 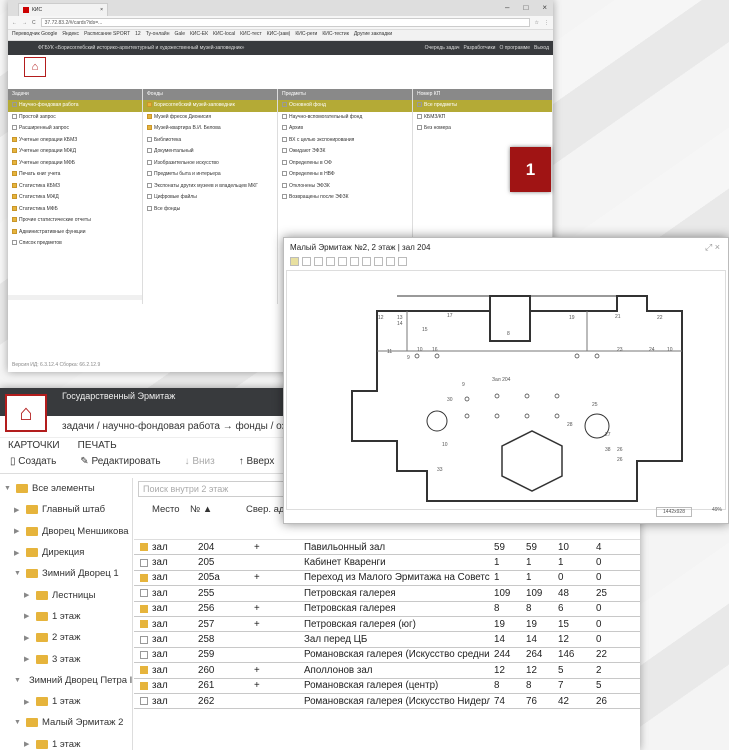 I want to click on nav-item: Экспонаты других музеев и владельцев МКГ, so click(x=210, y=187).